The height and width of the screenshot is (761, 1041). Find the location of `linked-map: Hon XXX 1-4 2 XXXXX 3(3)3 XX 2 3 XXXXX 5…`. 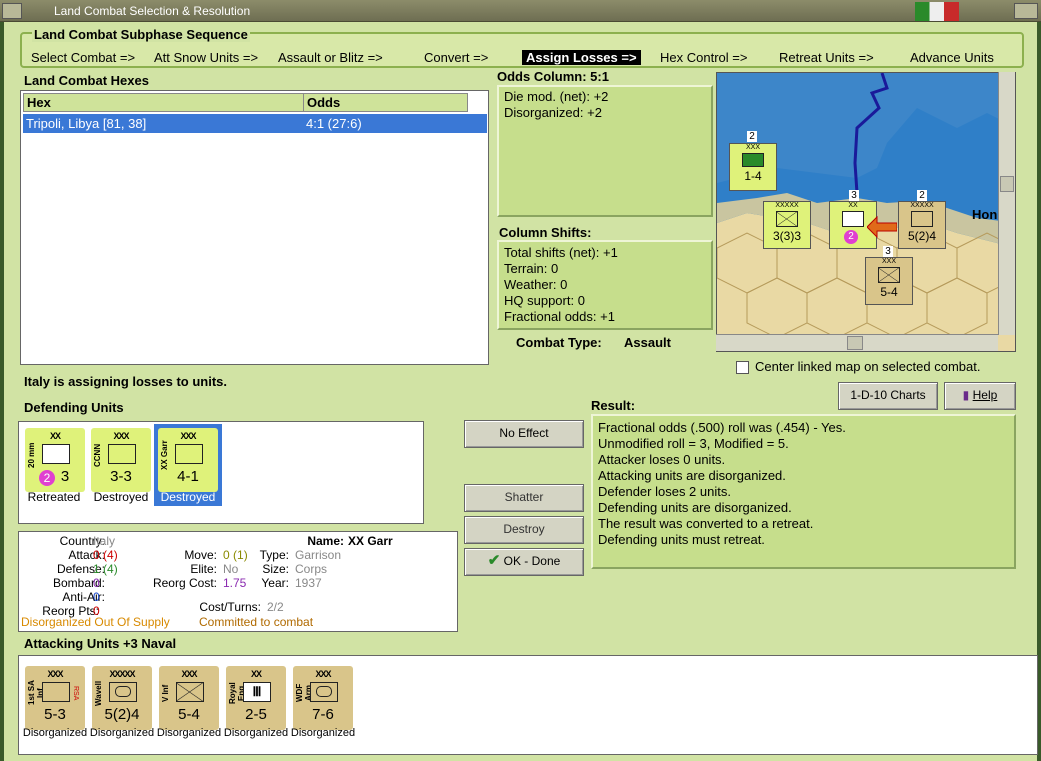

linked-map: Hon XXX 1-4 2 XXXXX 3(3)3 XX 2 3 XXXXX 5… is located at coordinates (866, 212).